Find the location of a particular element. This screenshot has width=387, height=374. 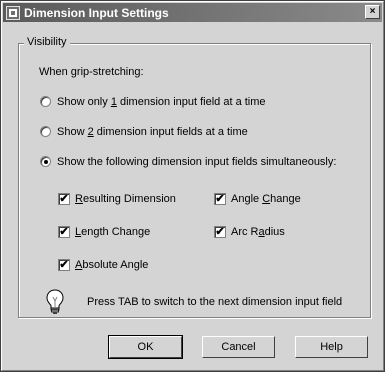

visibility-group-label: Visibility is located at coordinates (47, 42).